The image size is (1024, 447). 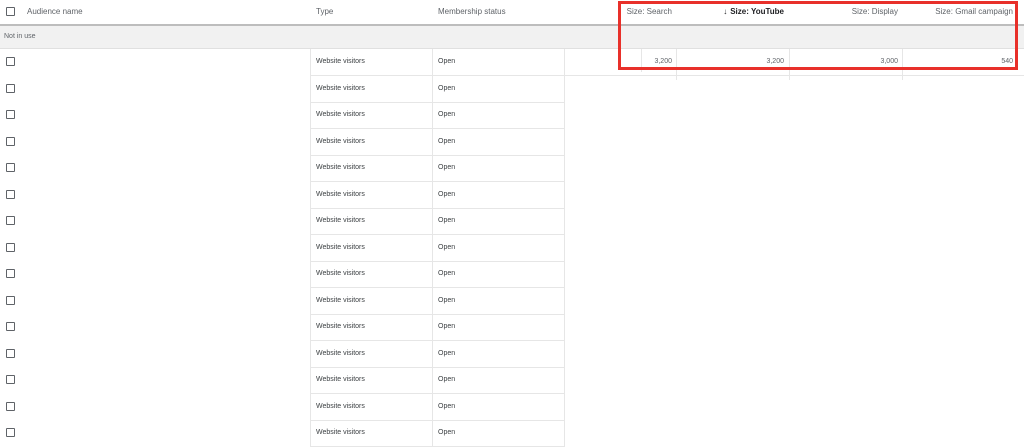 What do you see at coordinates (619, 12) in the screenshot?
I see `column-header-size-search: Size: Search` at bounding box center [619, 12].